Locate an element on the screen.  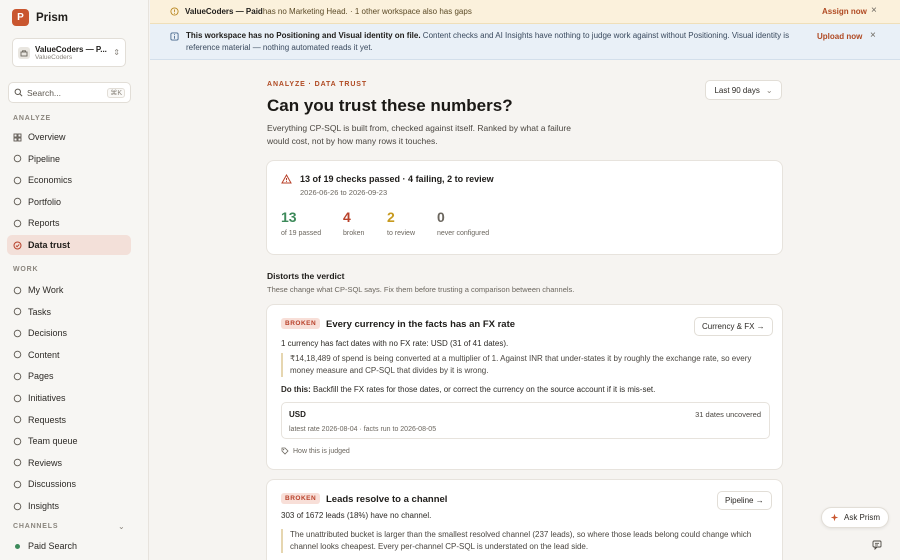
decisions-icon is located at coordinates (17, 333).